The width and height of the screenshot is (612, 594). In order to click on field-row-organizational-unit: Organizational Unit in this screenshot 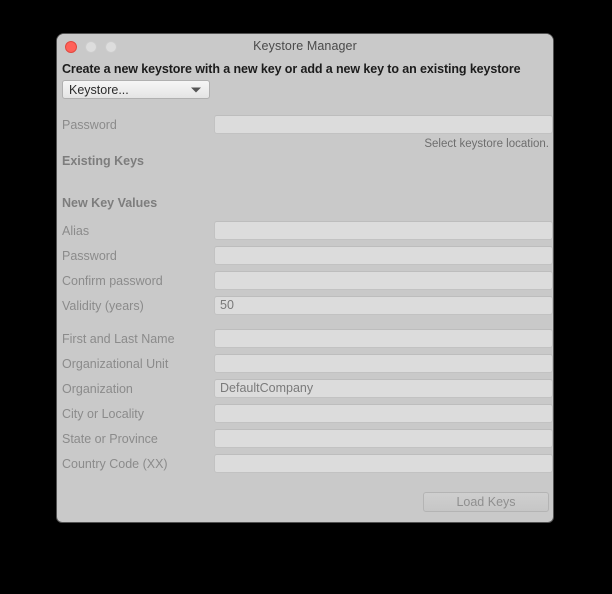, I will do `click(305, 364)`.